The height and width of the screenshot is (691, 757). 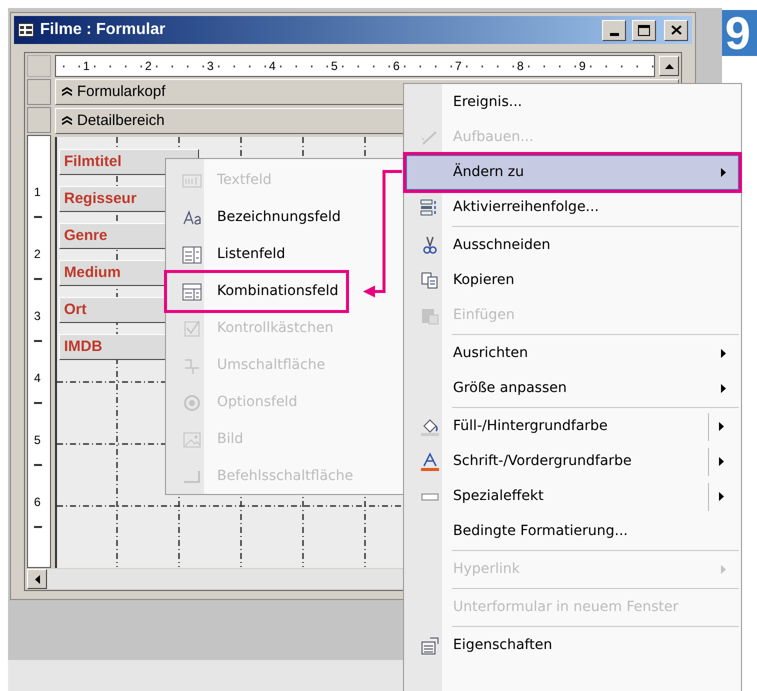 What do you see at coordinates (37, 440) in the screenshot?
I see `ruler-number: 5` at bounding box center [37, 440].